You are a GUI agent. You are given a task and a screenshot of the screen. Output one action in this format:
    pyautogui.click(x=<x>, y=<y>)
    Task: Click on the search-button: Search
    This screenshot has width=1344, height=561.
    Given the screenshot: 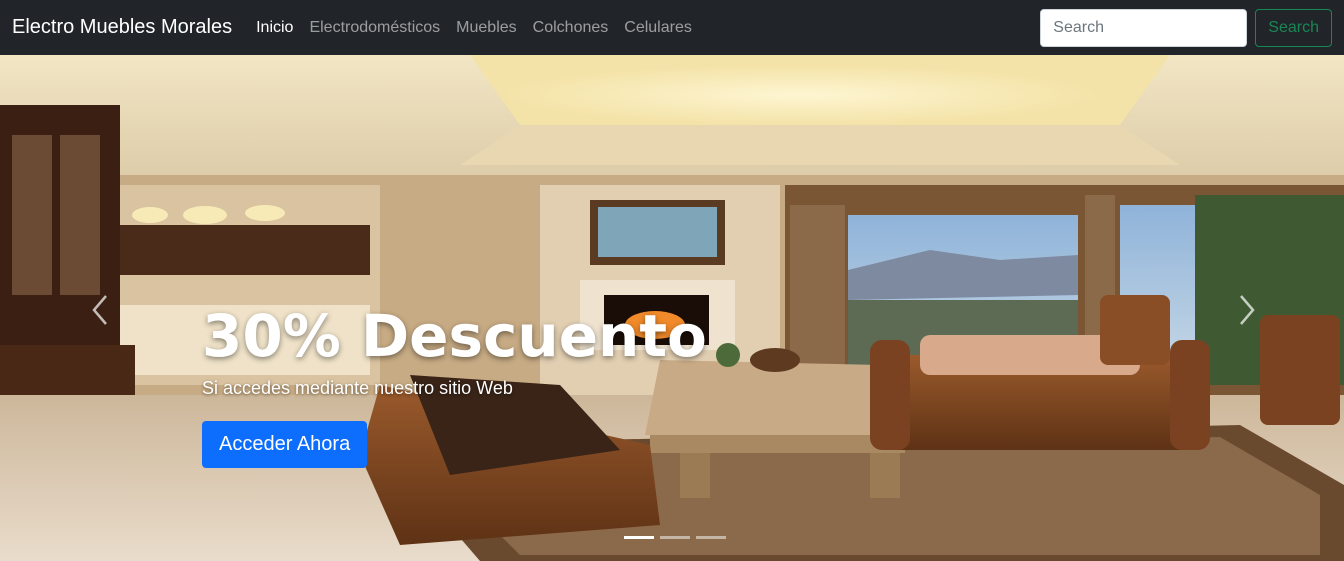 What is the action you would take?
    pyautogui.click(x=1293, y=27)
    